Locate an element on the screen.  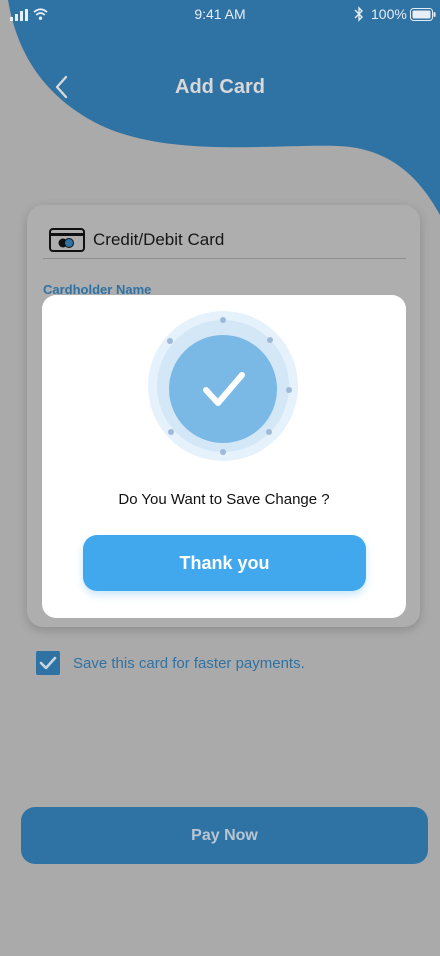
battery-percentage: 100% is located at coordinates (389, 14).